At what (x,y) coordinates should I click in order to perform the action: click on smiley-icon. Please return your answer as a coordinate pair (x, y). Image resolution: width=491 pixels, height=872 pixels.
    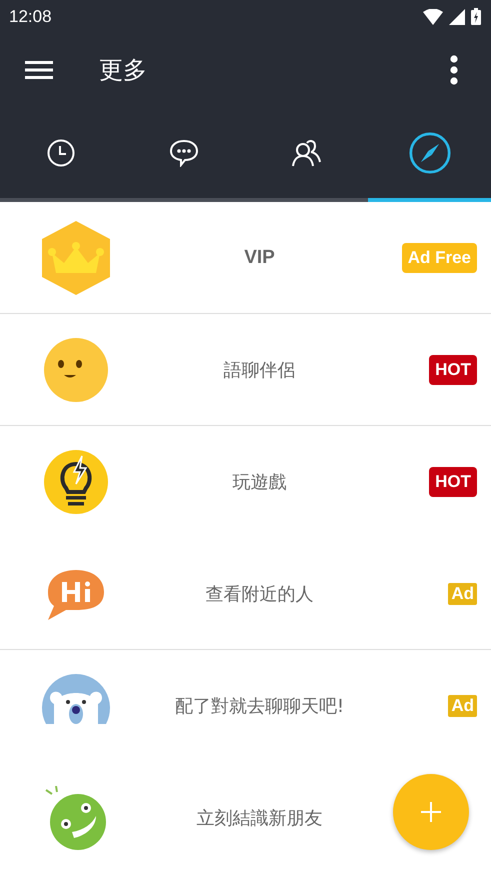
    Looking at the image, I should click on (76, 370).